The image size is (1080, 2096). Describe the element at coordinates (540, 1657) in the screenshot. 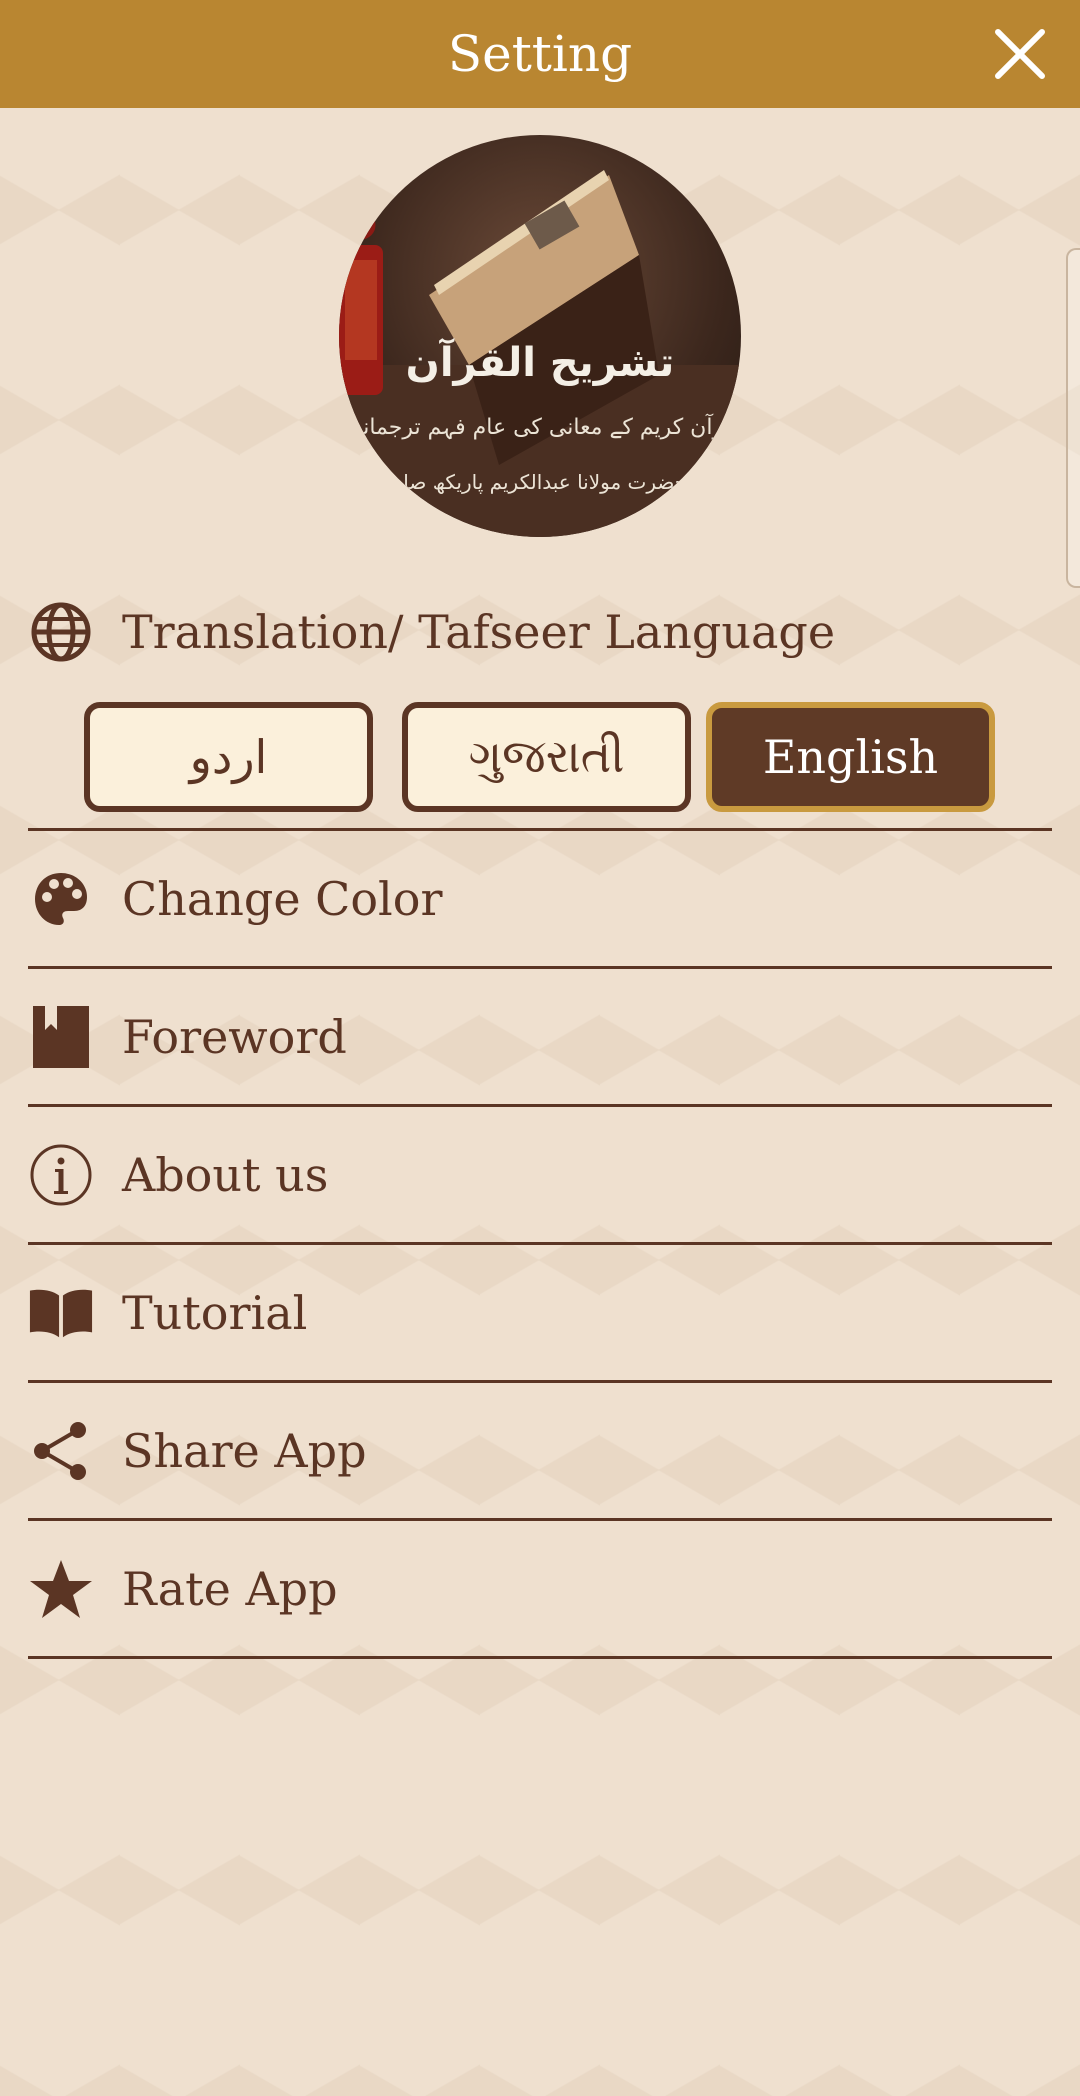

I see `divider` at that location.